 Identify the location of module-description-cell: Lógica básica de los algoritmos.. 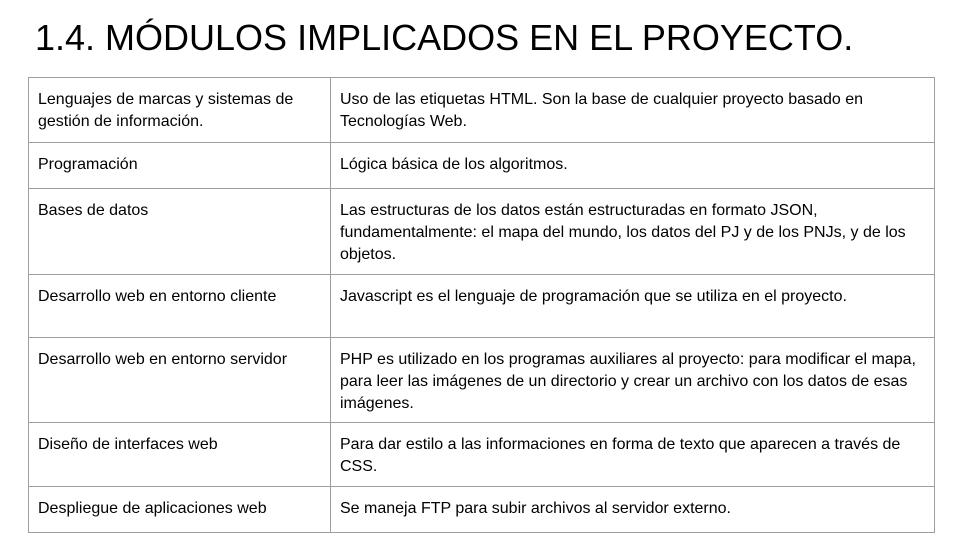
(632, 165).